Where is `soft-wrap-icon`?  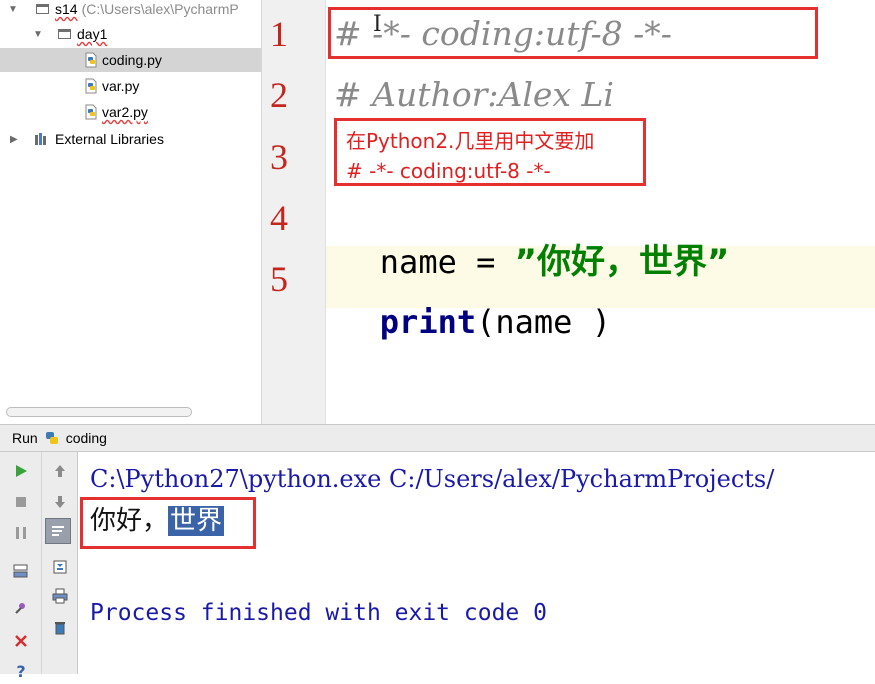 soft-wrap-icon is located at coordinates (58, 531).